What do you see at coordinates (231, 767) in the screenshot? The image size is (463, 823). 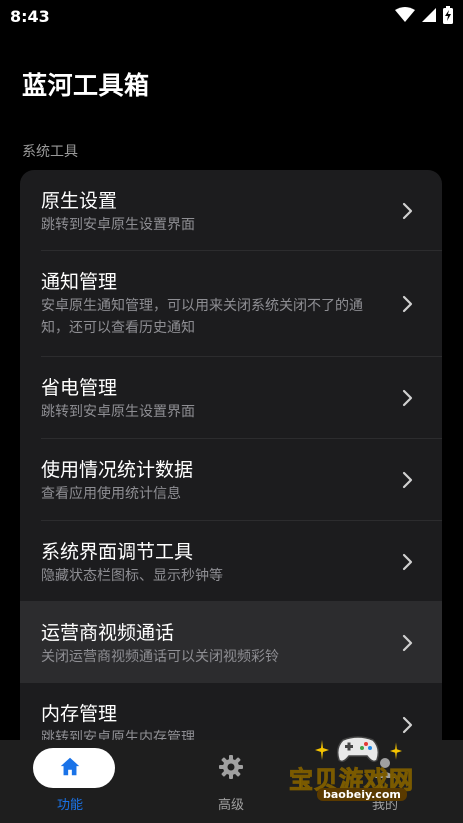 I see `gear-icon` at bounding box center [231, 767].